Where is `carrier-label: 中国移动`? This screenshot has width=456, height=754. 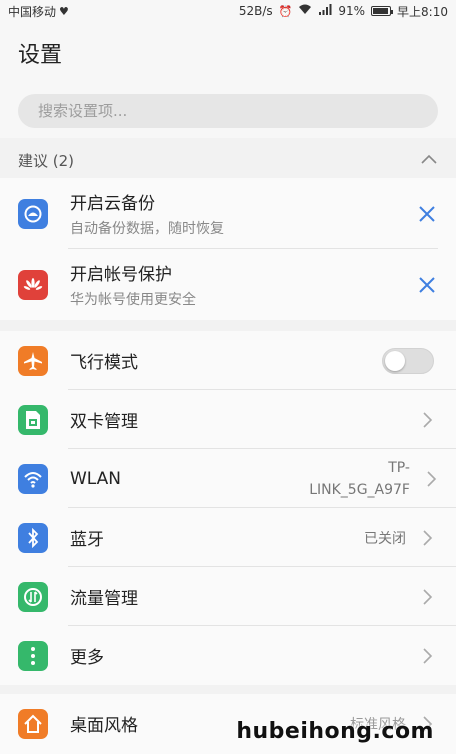 carrier-label: 中国移动 is located at coordinates (32, 11).